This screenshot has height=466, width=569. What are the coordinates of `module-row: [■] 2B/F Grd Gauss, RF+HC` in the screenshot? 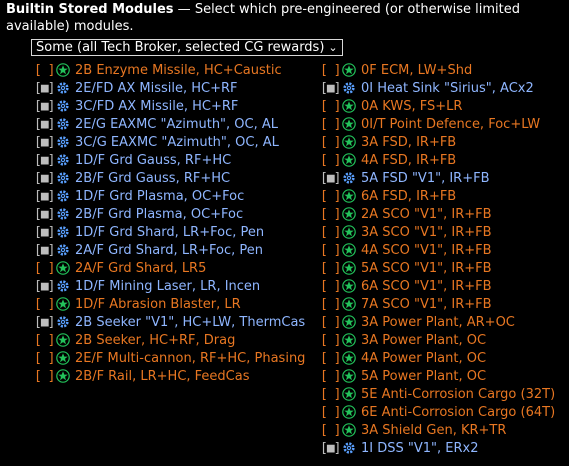 It's located at (169, 178).